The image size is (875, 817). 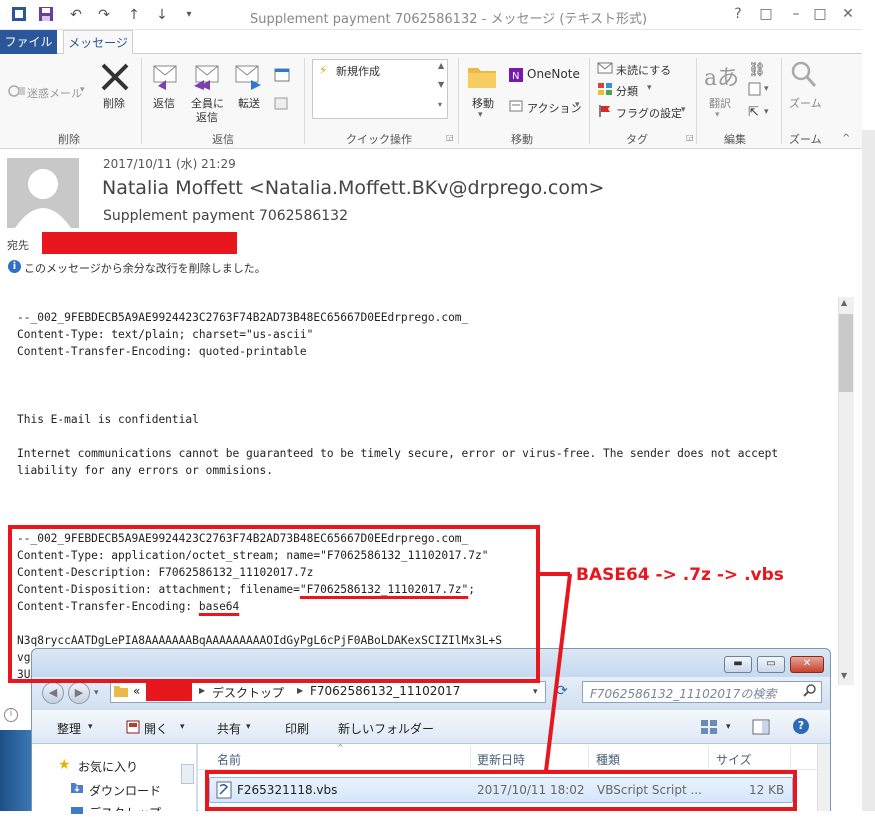 I want to click on translate-dropdown-icon: ▾, so click(x=717, y=115).